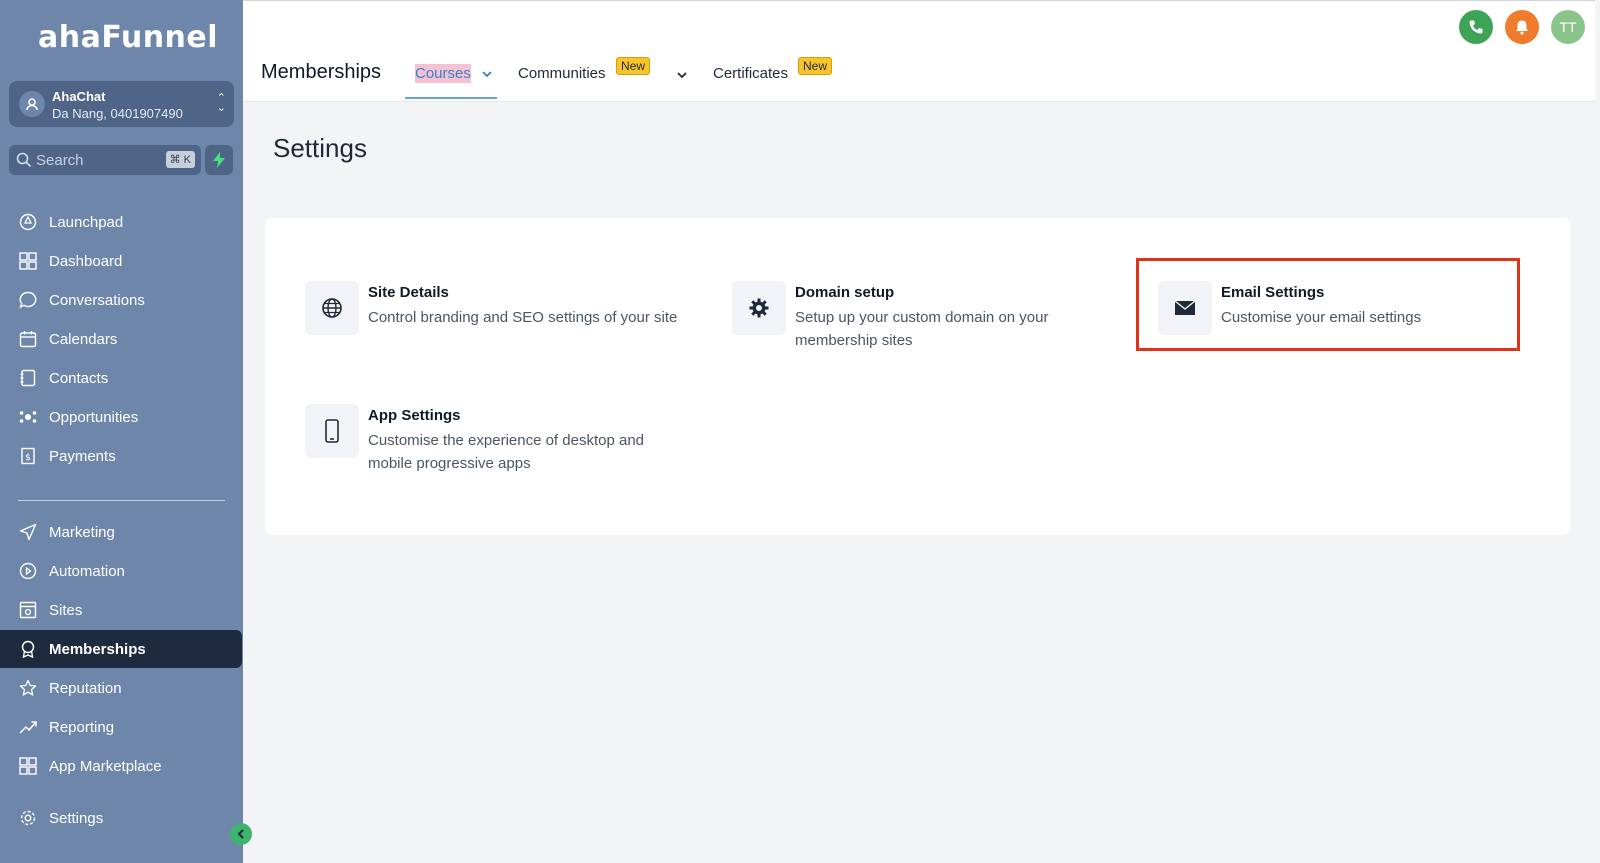 The image size is (1600, 863). I want to click on tab-communities: Communities, so click(562, 73).